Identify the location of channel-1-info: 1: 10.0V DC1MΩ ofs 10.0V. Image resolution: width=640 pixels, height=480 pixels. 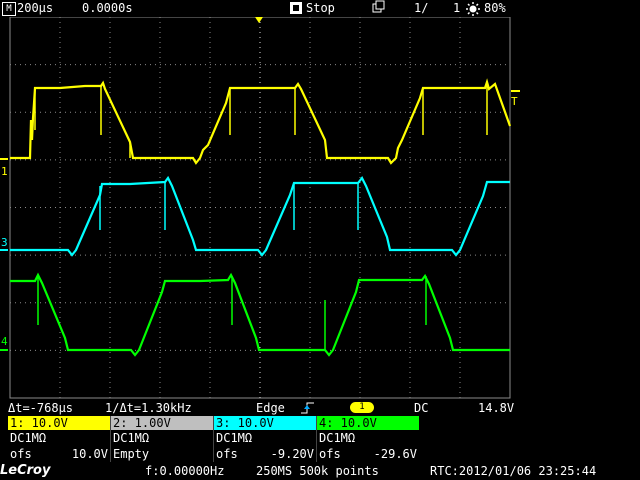
(59, 439).